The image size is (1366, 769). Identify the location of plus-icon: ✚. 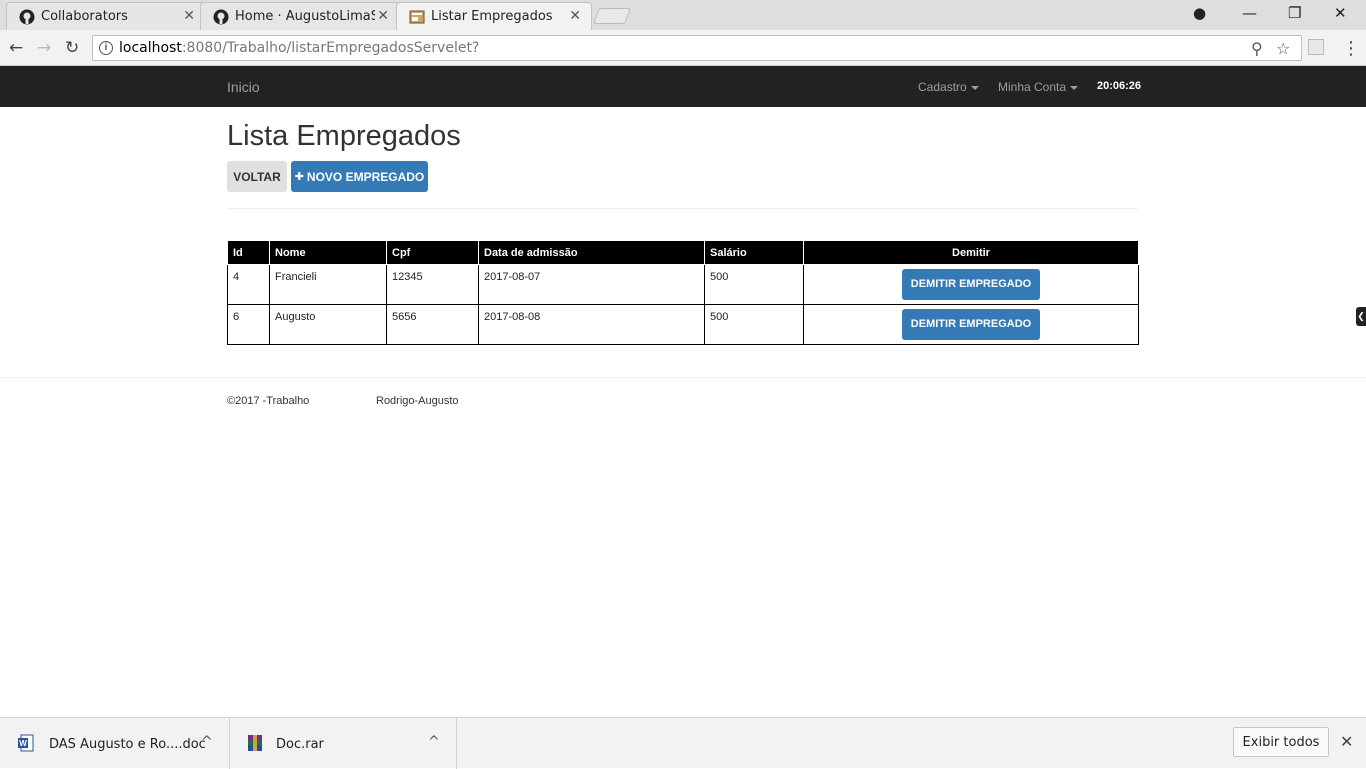
(299, 176).